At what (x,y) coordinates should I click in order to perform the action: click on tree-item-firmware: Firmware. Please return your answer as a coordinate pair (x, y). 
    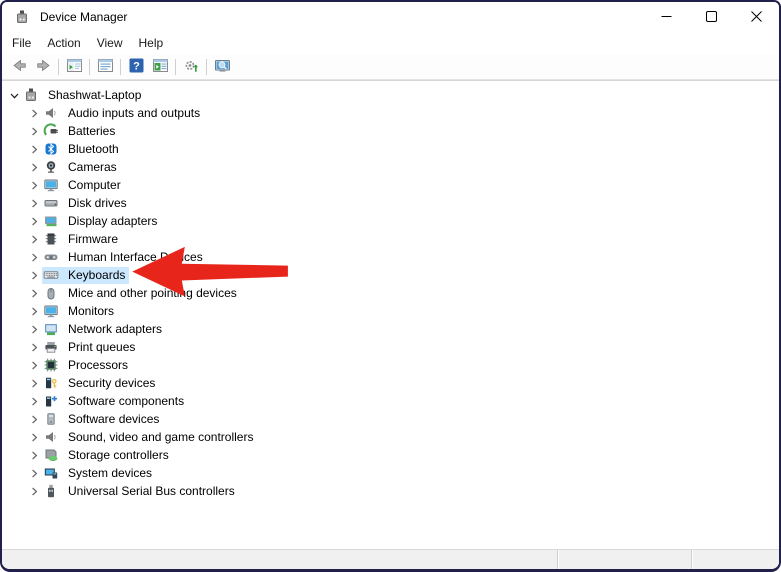
    Looking at the image, I should click on (390, 239).